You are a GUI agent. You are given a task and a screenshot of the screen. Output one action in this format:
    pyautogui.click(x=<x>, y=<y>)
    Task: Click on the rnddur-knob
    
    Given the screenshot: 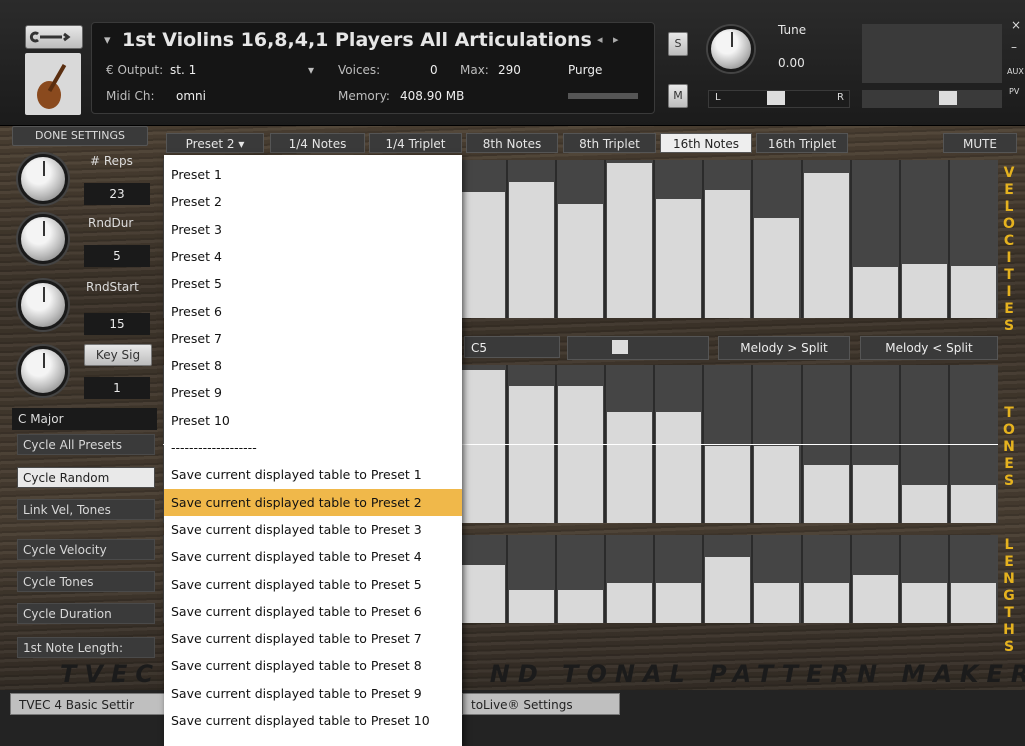 What is the action you would take?
    pyautogui.click(x=43, y=239)
    